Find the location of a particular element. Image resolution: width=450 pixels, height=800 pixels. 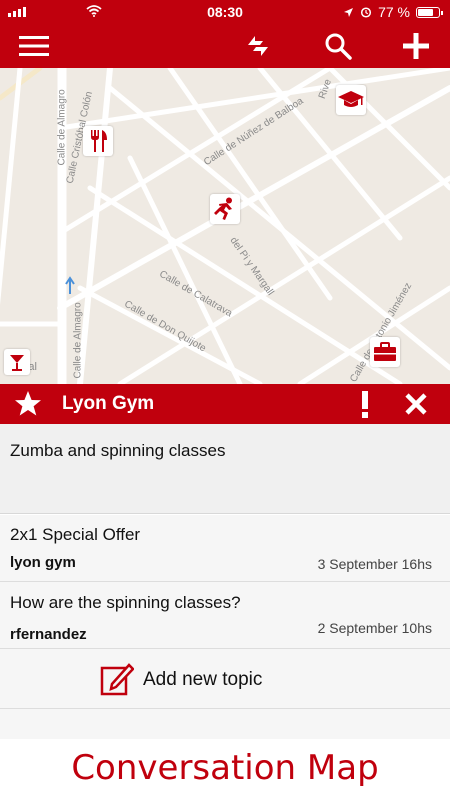

add-button is located at coordinates (416, 46).